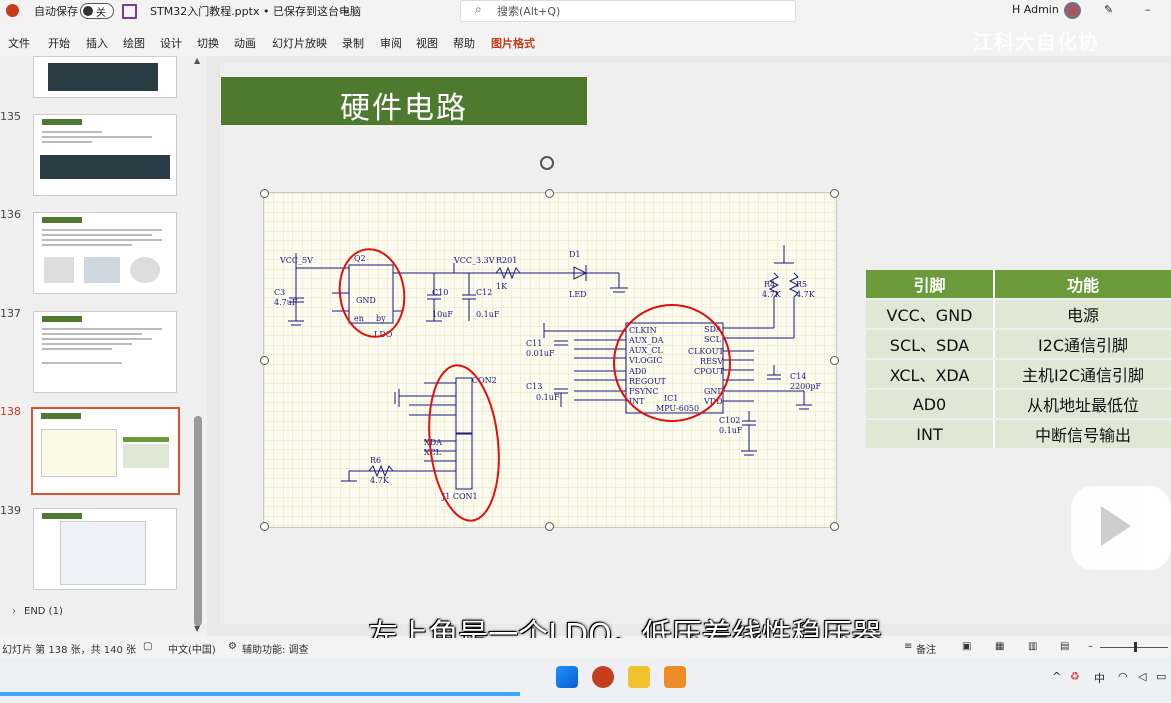  I want to click on label-r5: R5, so click(801, 284).